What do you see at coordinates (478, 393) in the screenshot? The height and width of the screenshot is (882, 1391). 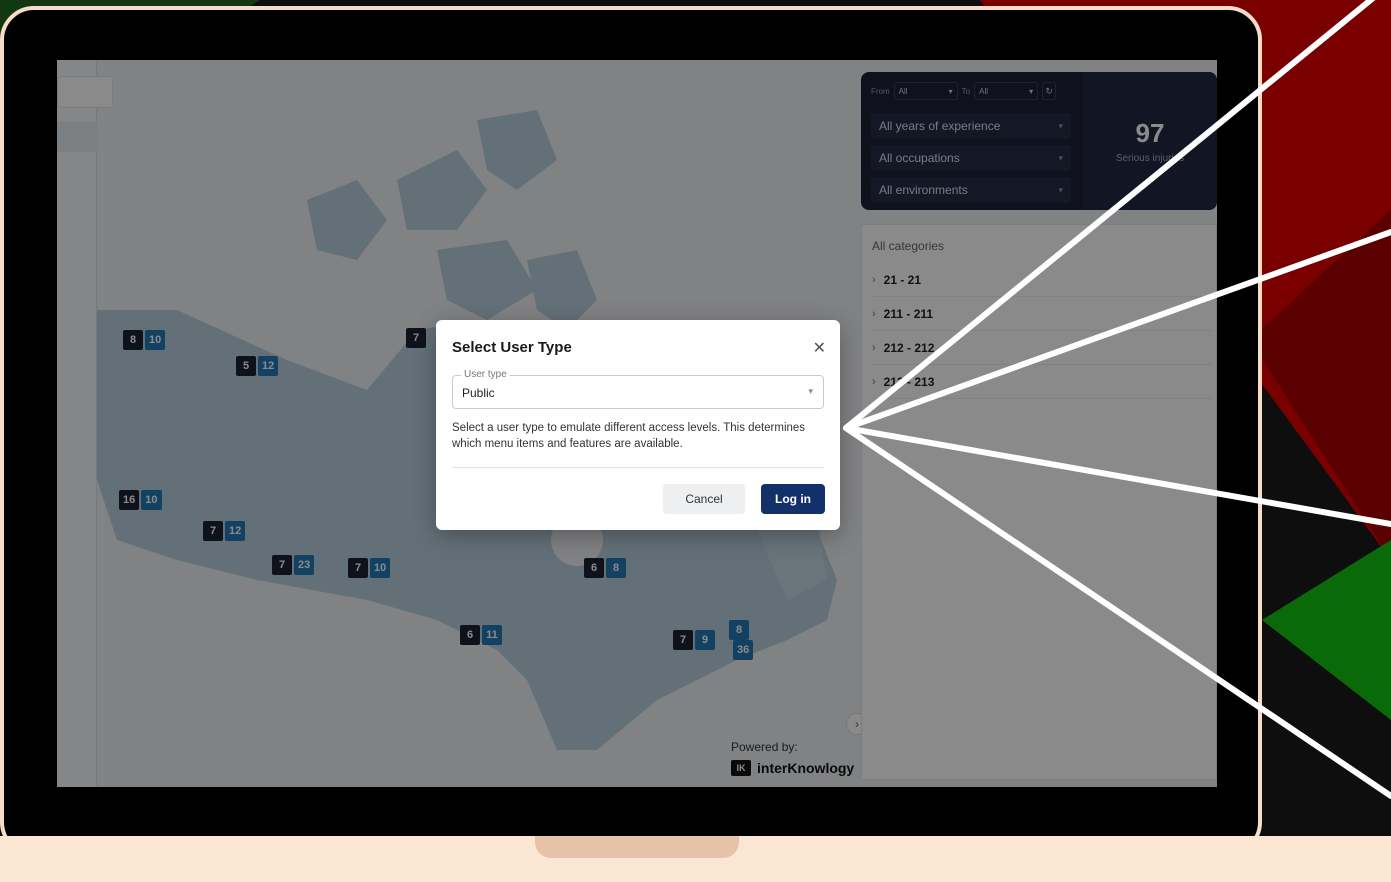 I see `user-type-value: Public` at bounding box center [478, 393].